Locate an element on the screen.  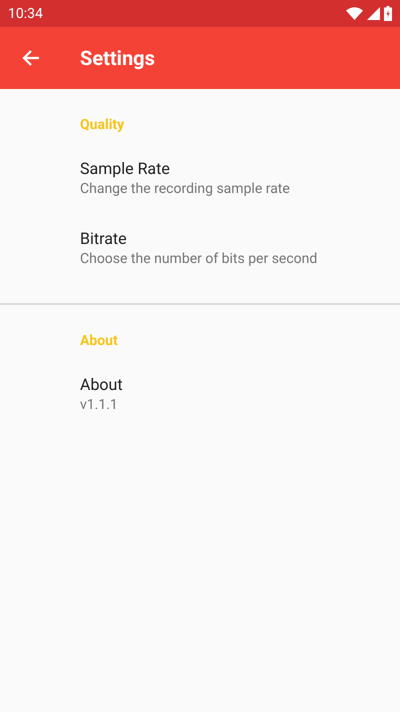
preference-summary: Change the recording sample rate is located at coordinates (185, 189).